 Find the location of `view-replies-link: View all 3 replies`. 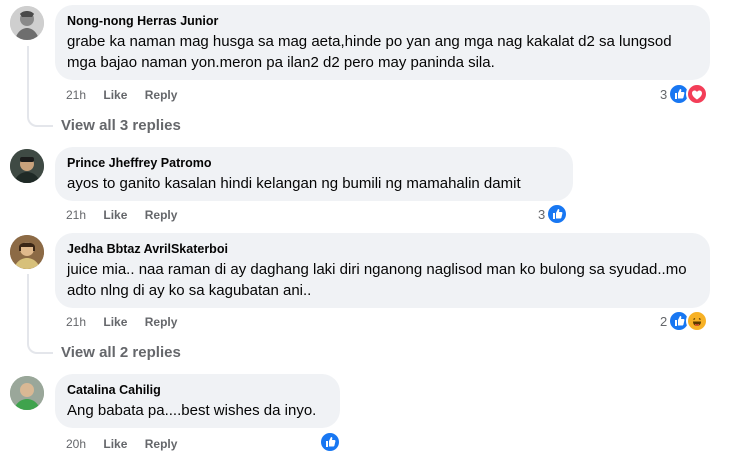

view-replies-link: View all 3 replies is located at coordinates (121, 125).